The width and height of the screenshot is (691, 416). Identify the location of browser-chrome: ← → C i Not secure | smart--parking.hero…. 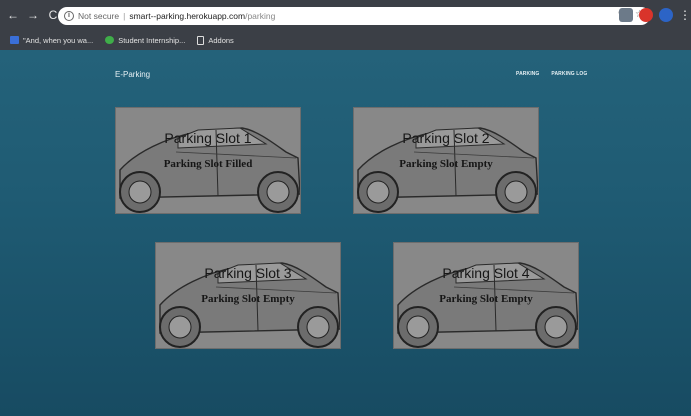
(345, 25).